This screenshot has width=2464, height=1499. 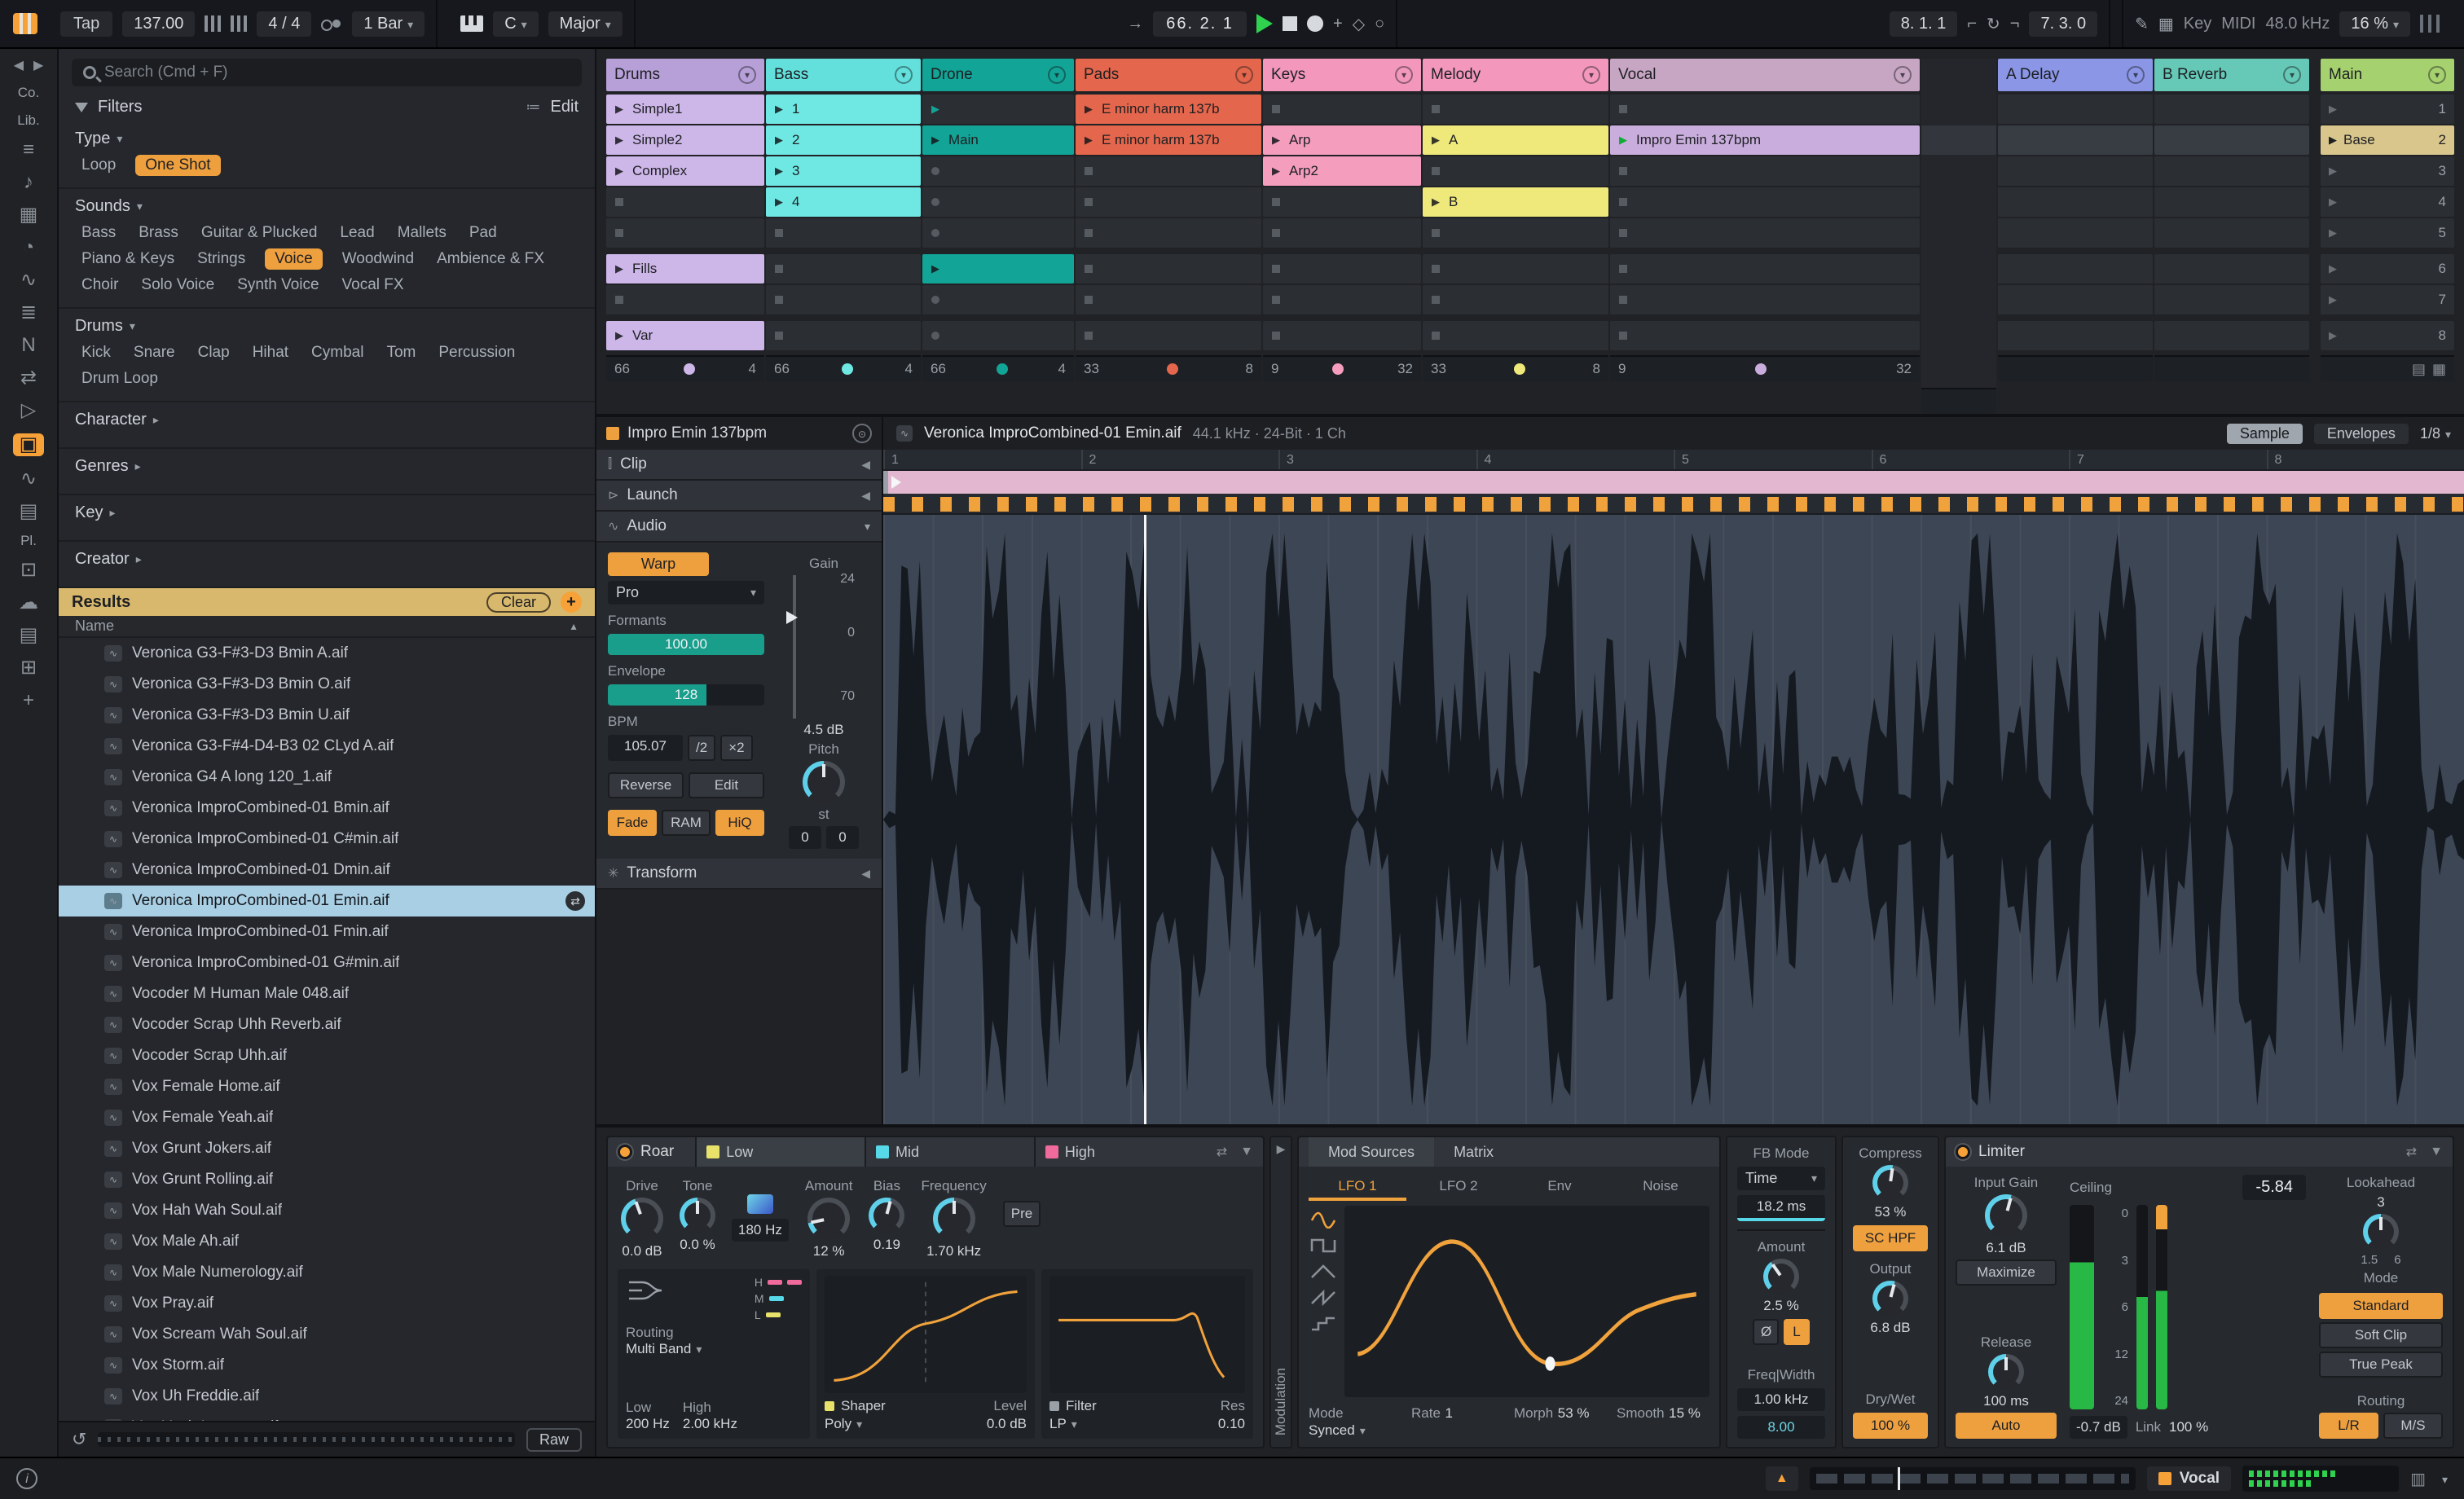 What do you see at coordinates (2381, 1365) in the screenshot?
I see `true-peak-toggle: True Peak` at bounding box center [2381, 1365].